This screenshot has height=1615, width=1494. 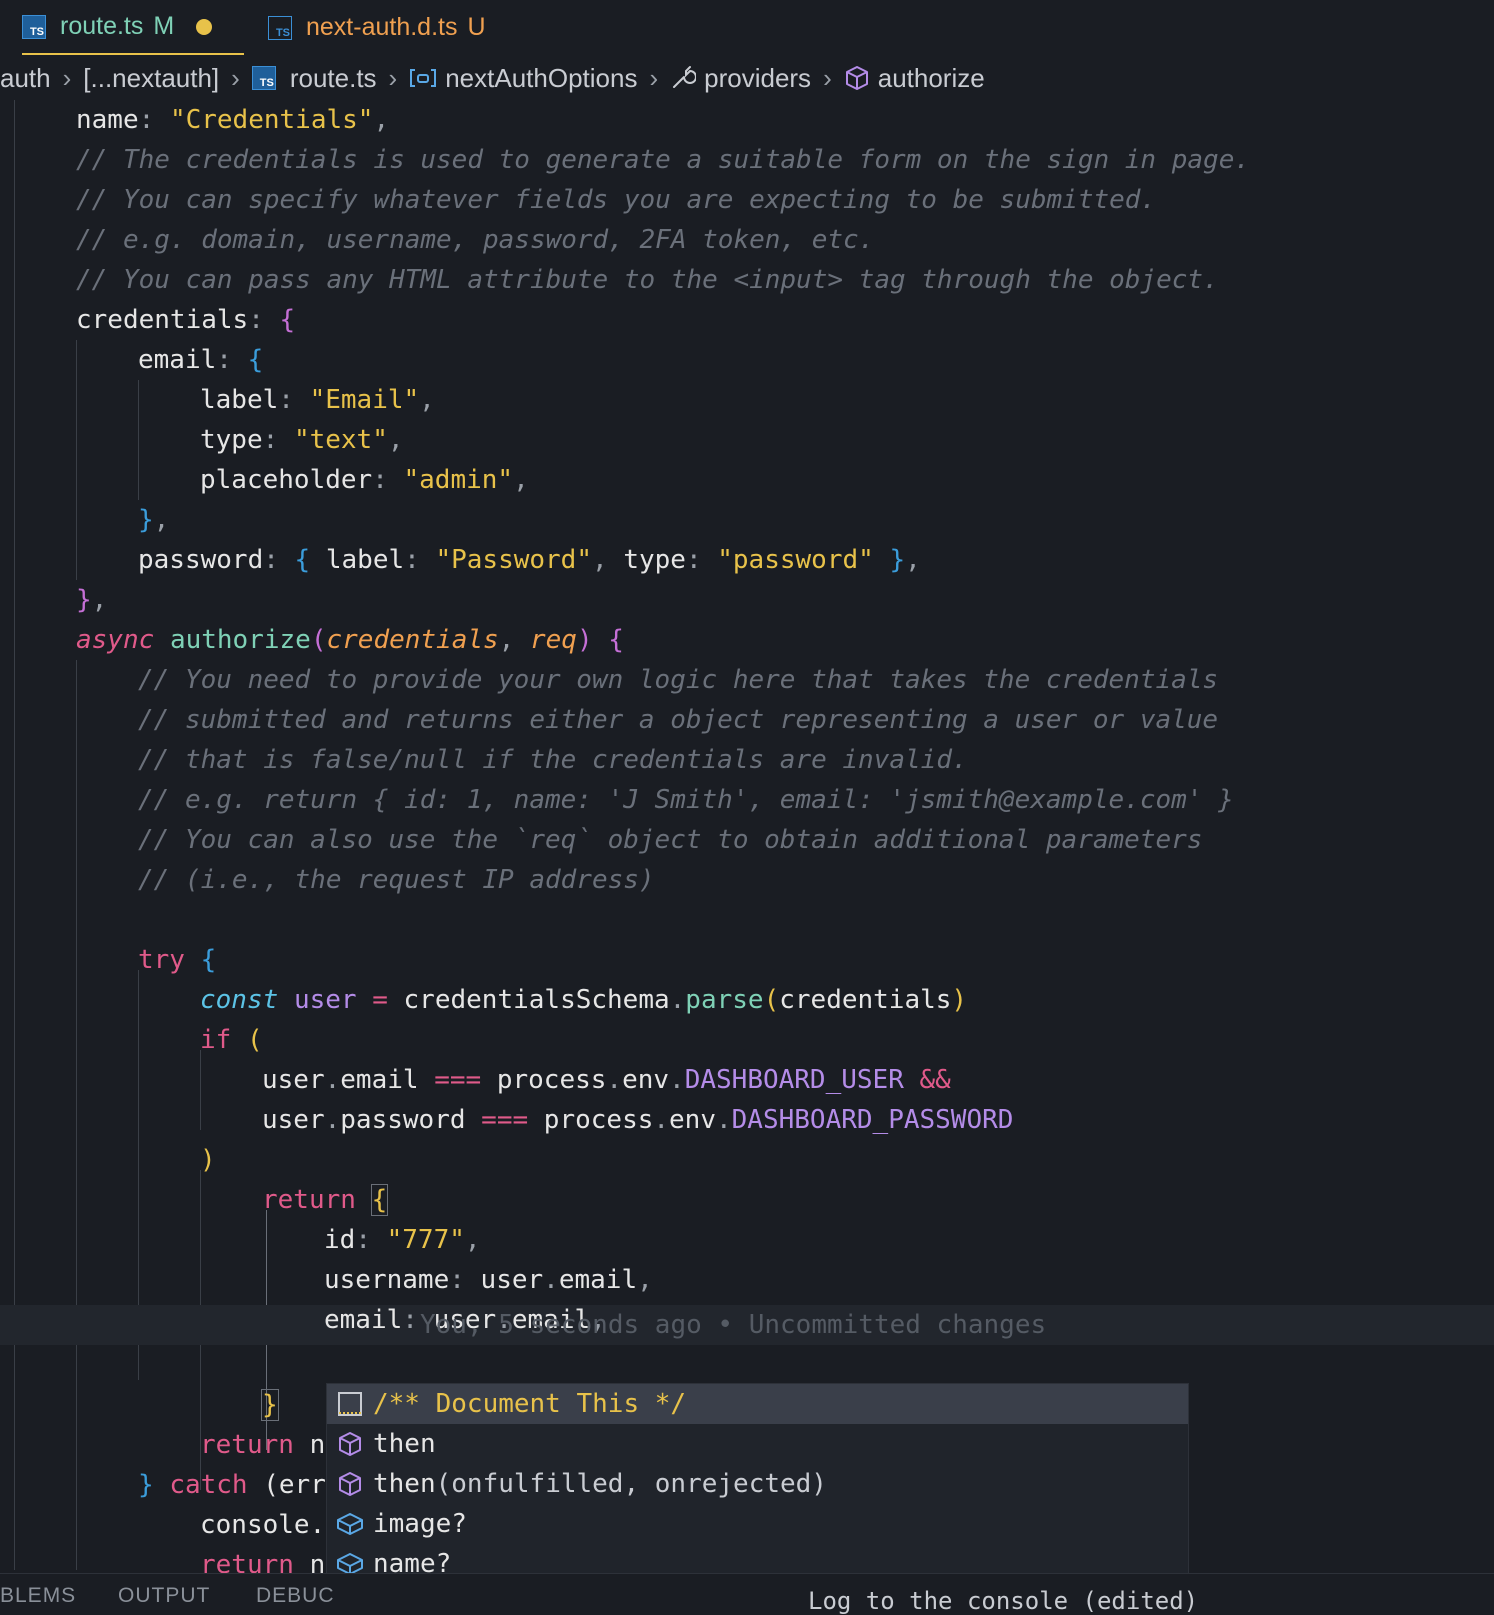 What do you see at coordinates (757, 1524) in the screenshot?
I see `suggest-item: image?` at bounding box center [757, 1524].